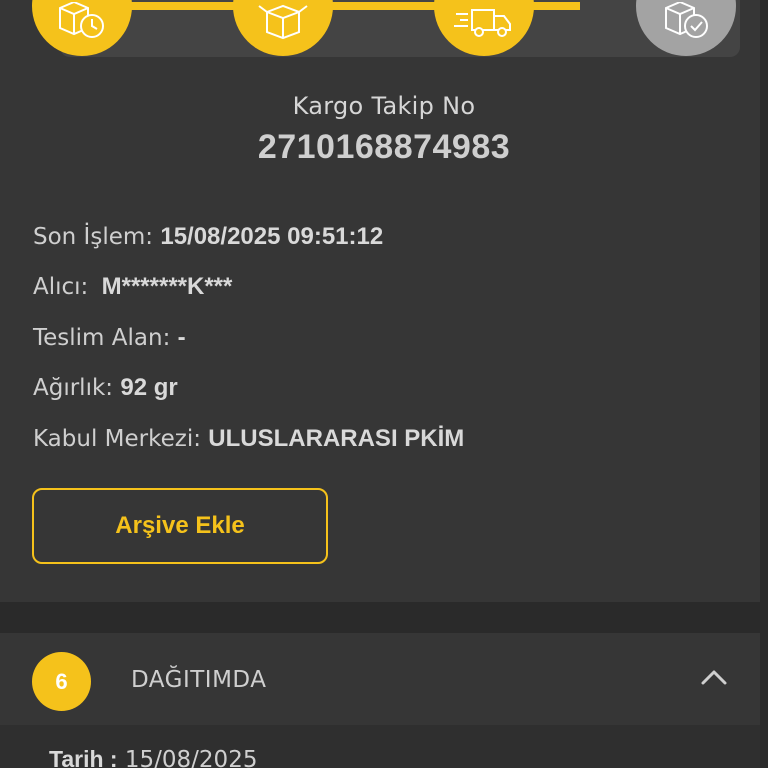 This screenshot has width=768, height=768. Describe the element at coordinates (167, 286) in the screenshot. I see `recipient-value: M*******K***` at that location.